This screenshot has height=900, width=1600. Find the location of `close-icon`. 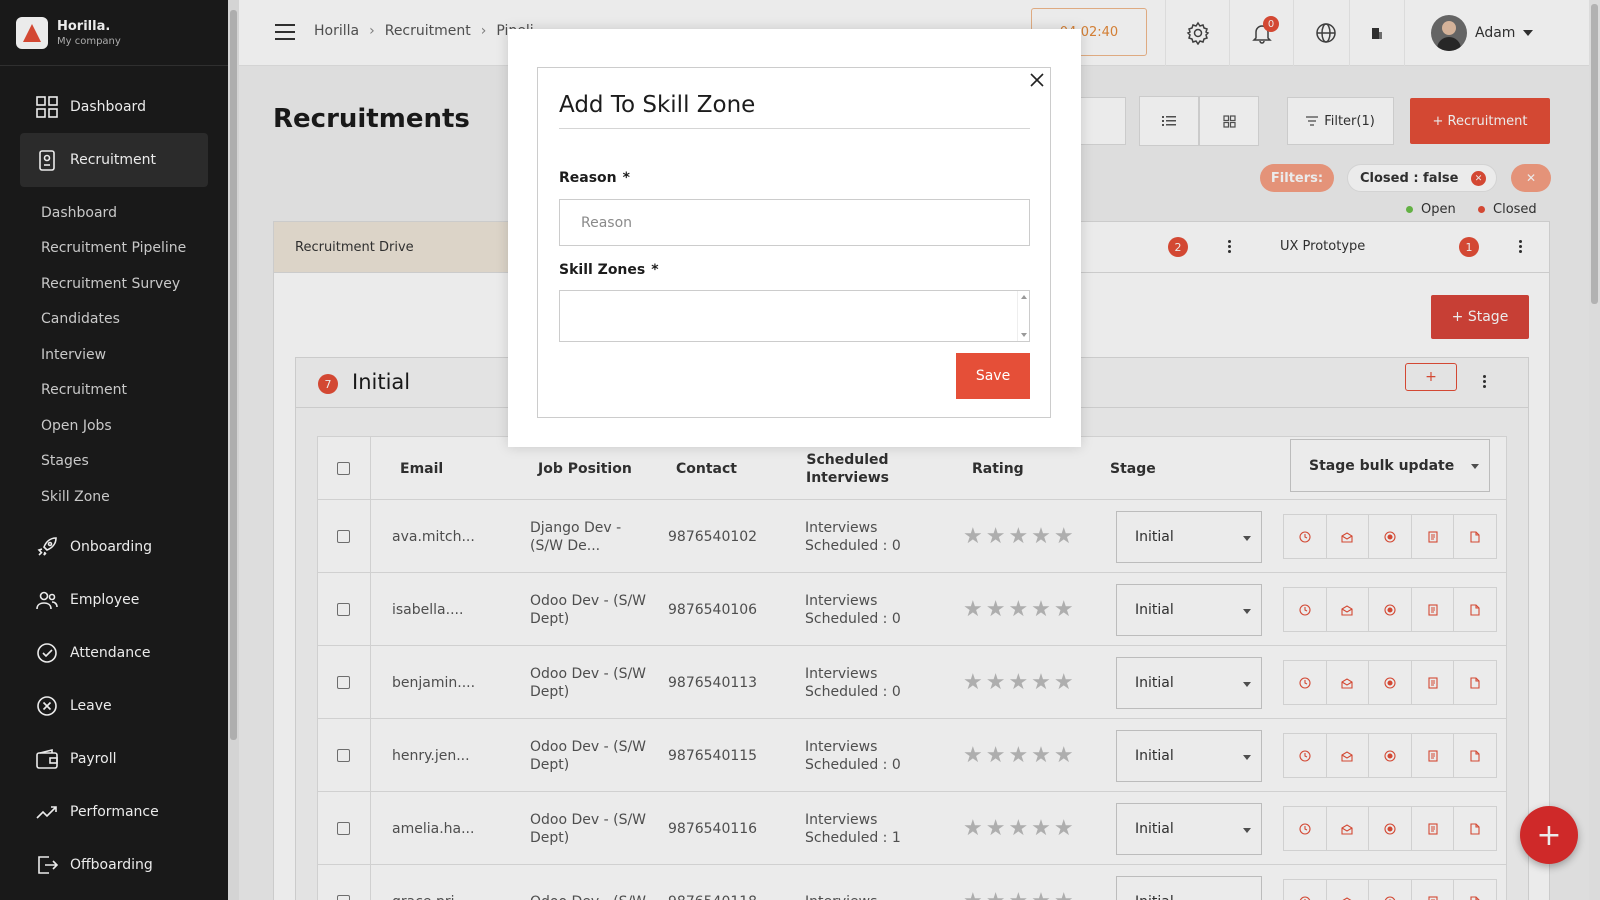

close-icon is located at coordinates (1037, 80).